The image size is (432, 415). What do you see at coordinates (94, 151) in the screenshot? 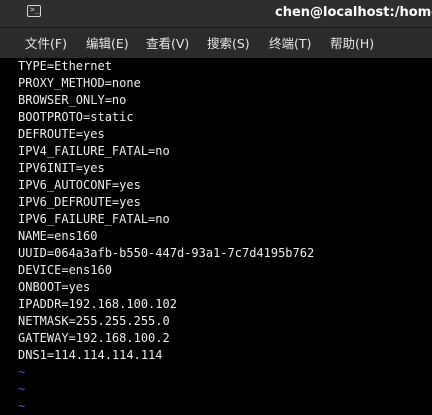
I see `config-line-ipv4-failure-fatal: IPV4_FAILURE_FATAL=no` at bounding box center [94, 151].